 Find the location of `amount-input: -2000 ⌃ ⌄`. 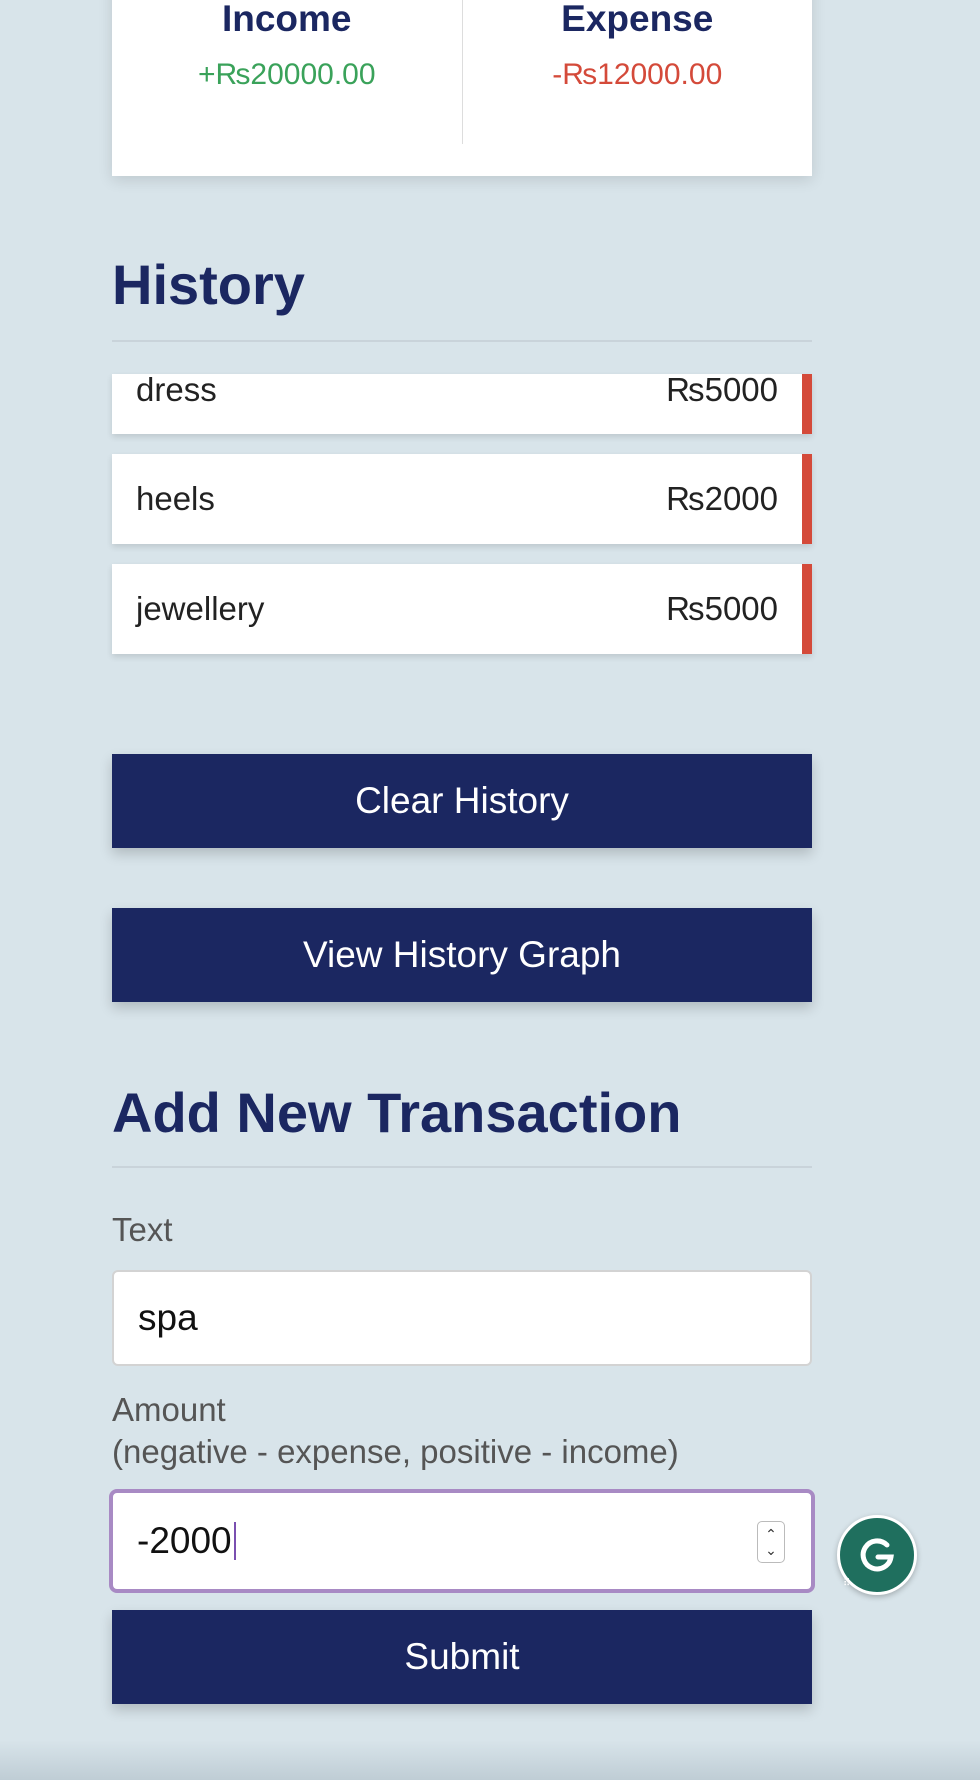

amount-input: -2000 ⌃ ⌄ is located at coordinates (462, 1541).